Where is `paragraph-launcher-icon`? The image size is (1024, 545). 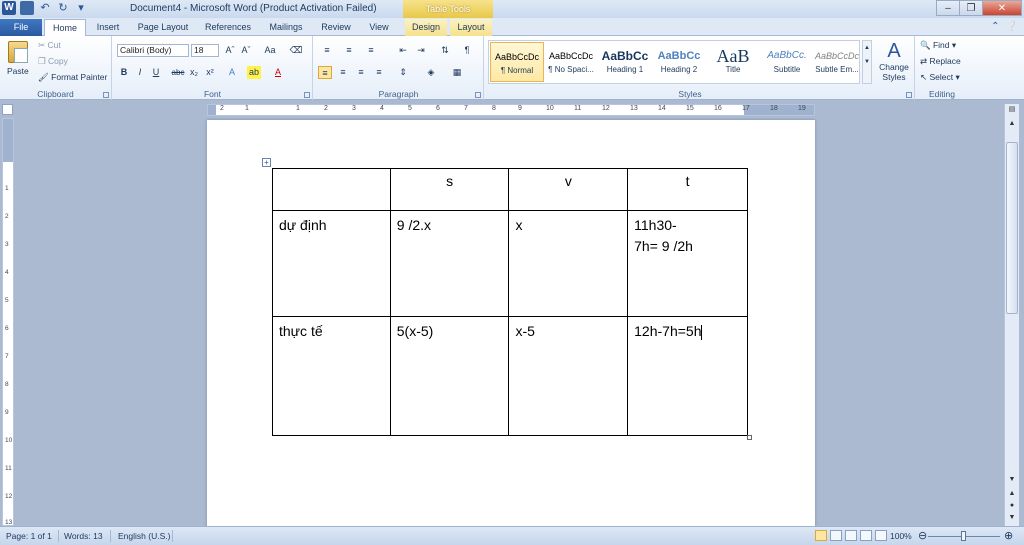
paragraph-launcher-icon is located at coordinates (478, 95).